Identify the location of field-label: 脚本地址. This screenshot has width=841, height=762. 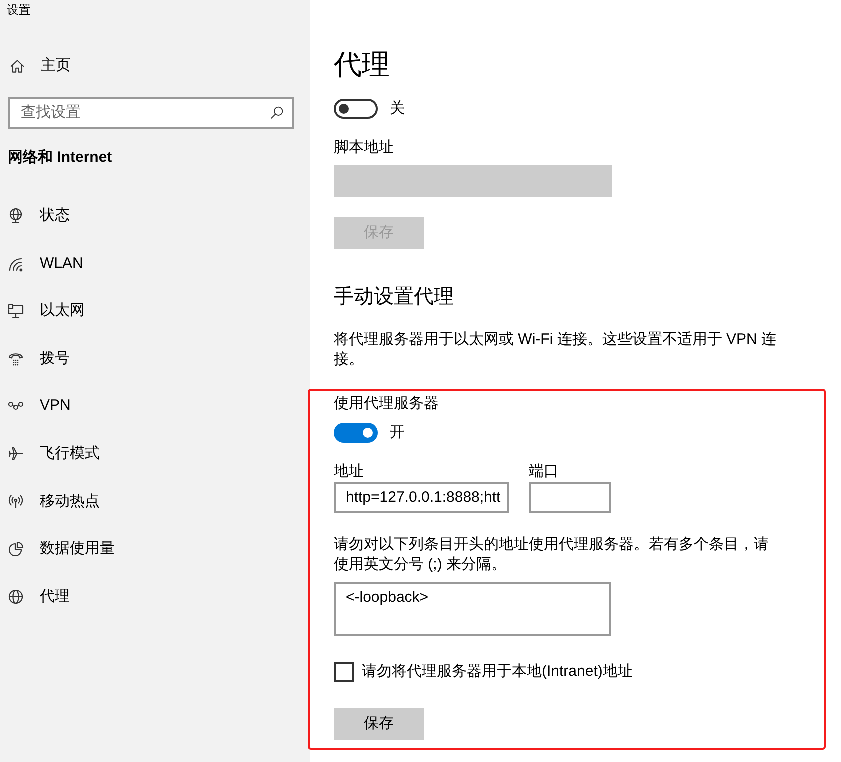
(364, 148).